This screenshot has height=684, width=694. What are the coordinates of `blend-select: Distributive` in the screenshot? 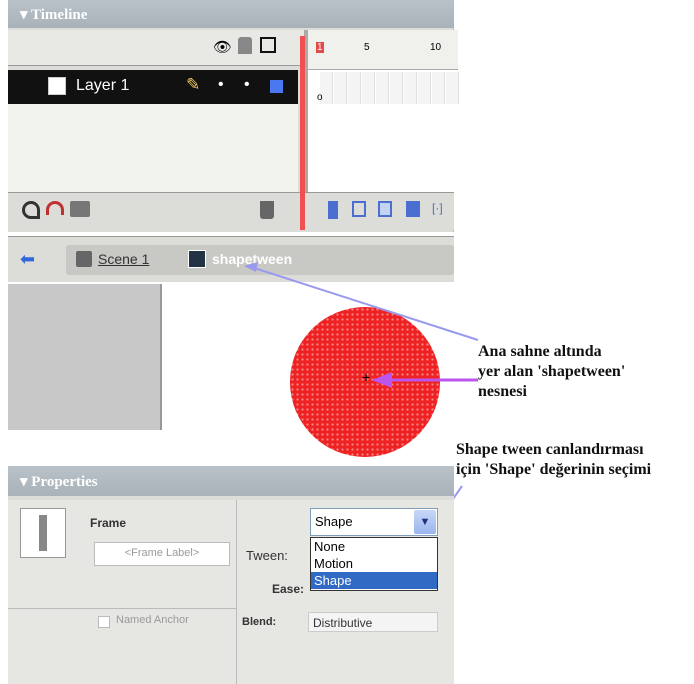 It's located at (373, 622).